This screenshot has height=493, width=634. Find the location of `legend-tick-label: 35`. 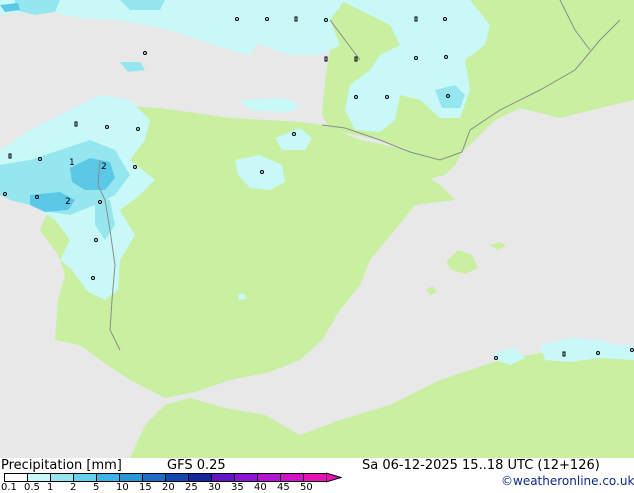

legend-tick-label: 35 is located at coordinates (237, 487).